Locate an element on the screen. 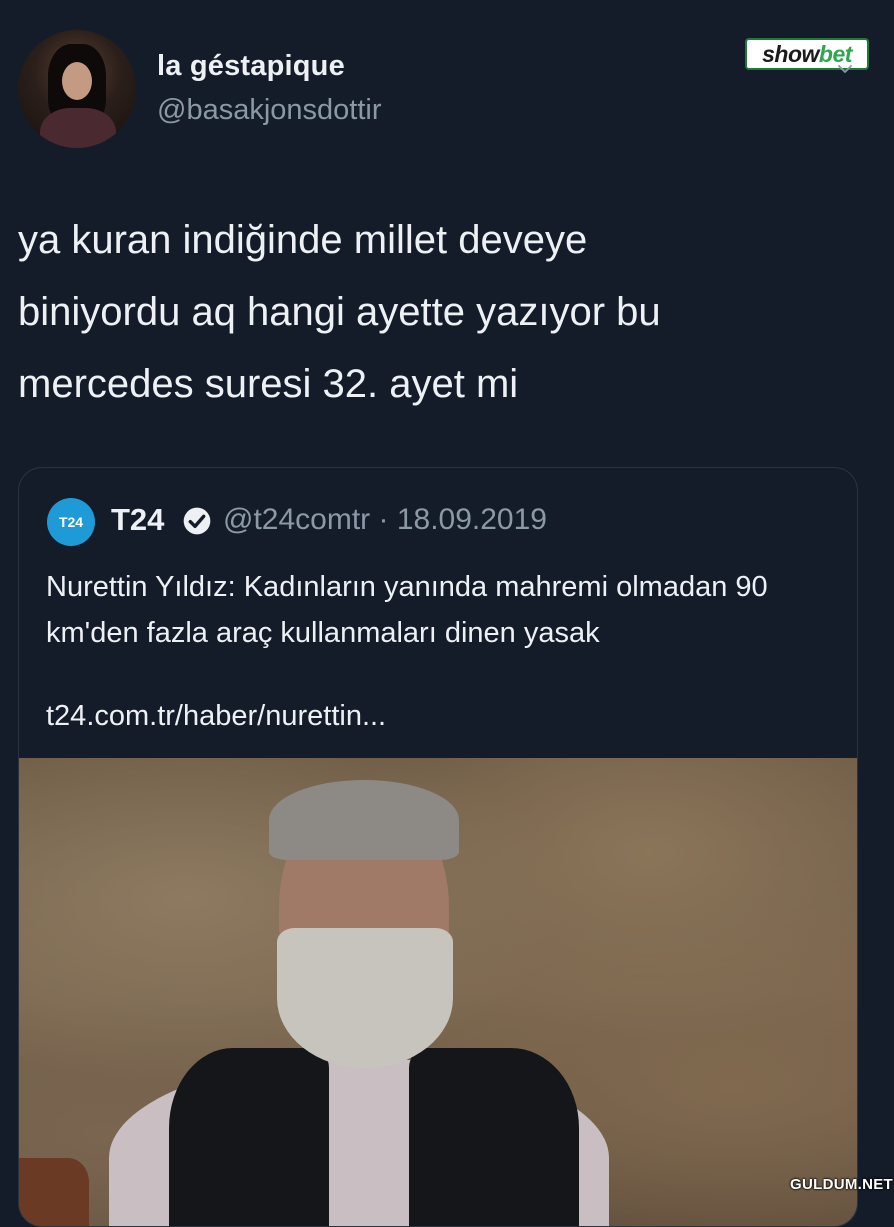 This screenshot has width=894, height=1227. avatar-body is located at coordinates (78, 128).